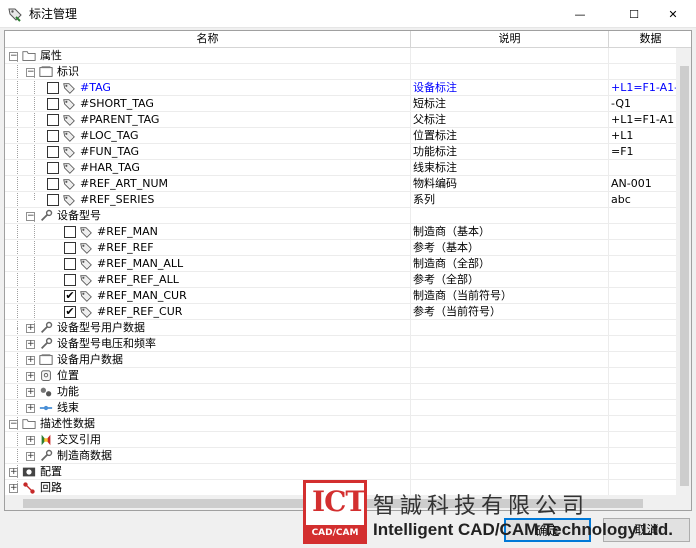 Image resolution: width=696 pixels, height=548 pixels. Describe the element at coordinates (510, 39) in the screenshot. I see `column-header-description: 说明` at that location.